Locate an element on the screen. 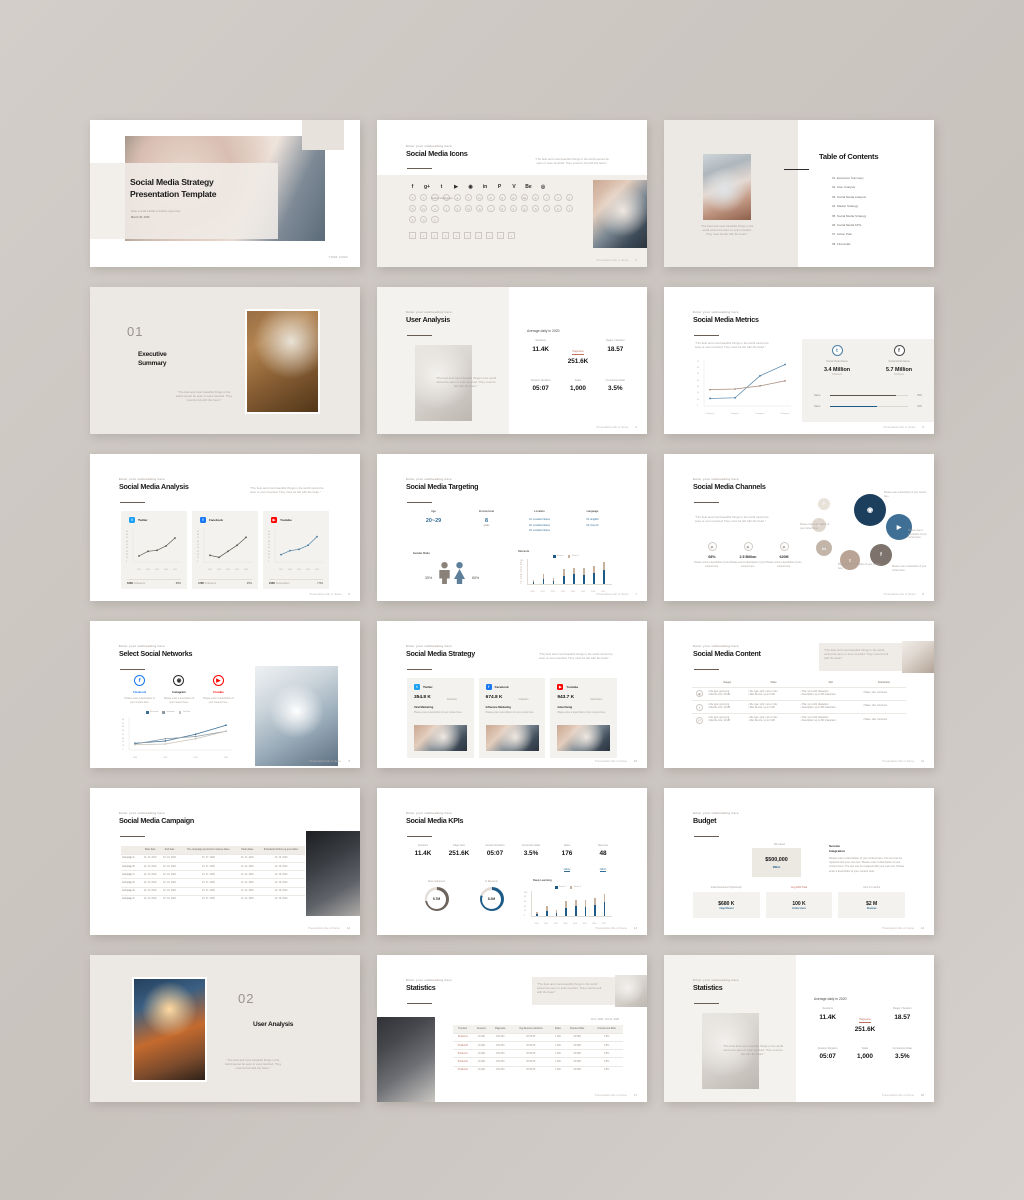  bubble-pinterest-icon: P is located at coordinates (824, 504).